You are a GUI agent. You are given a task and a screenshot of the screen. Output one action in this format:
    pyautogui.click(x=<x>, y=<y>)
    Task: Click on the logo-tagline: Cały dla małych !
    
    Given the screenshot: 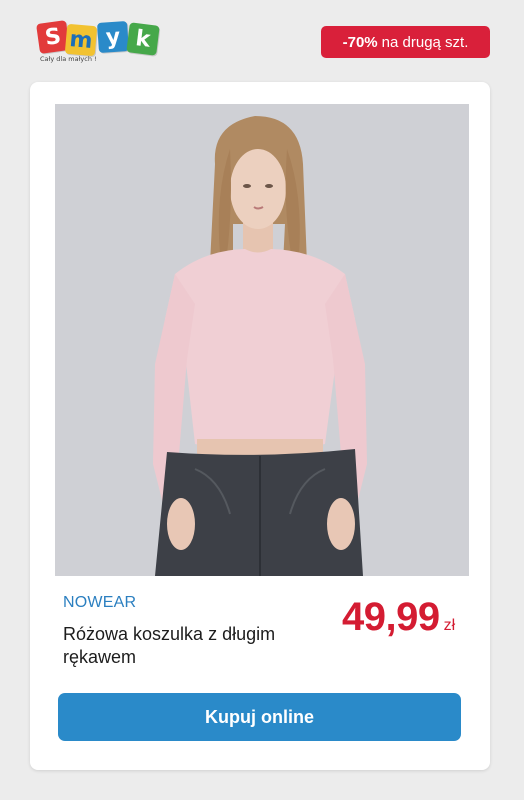 What is the action you would take?
    pyautogui.click(x=68, y=59)
    